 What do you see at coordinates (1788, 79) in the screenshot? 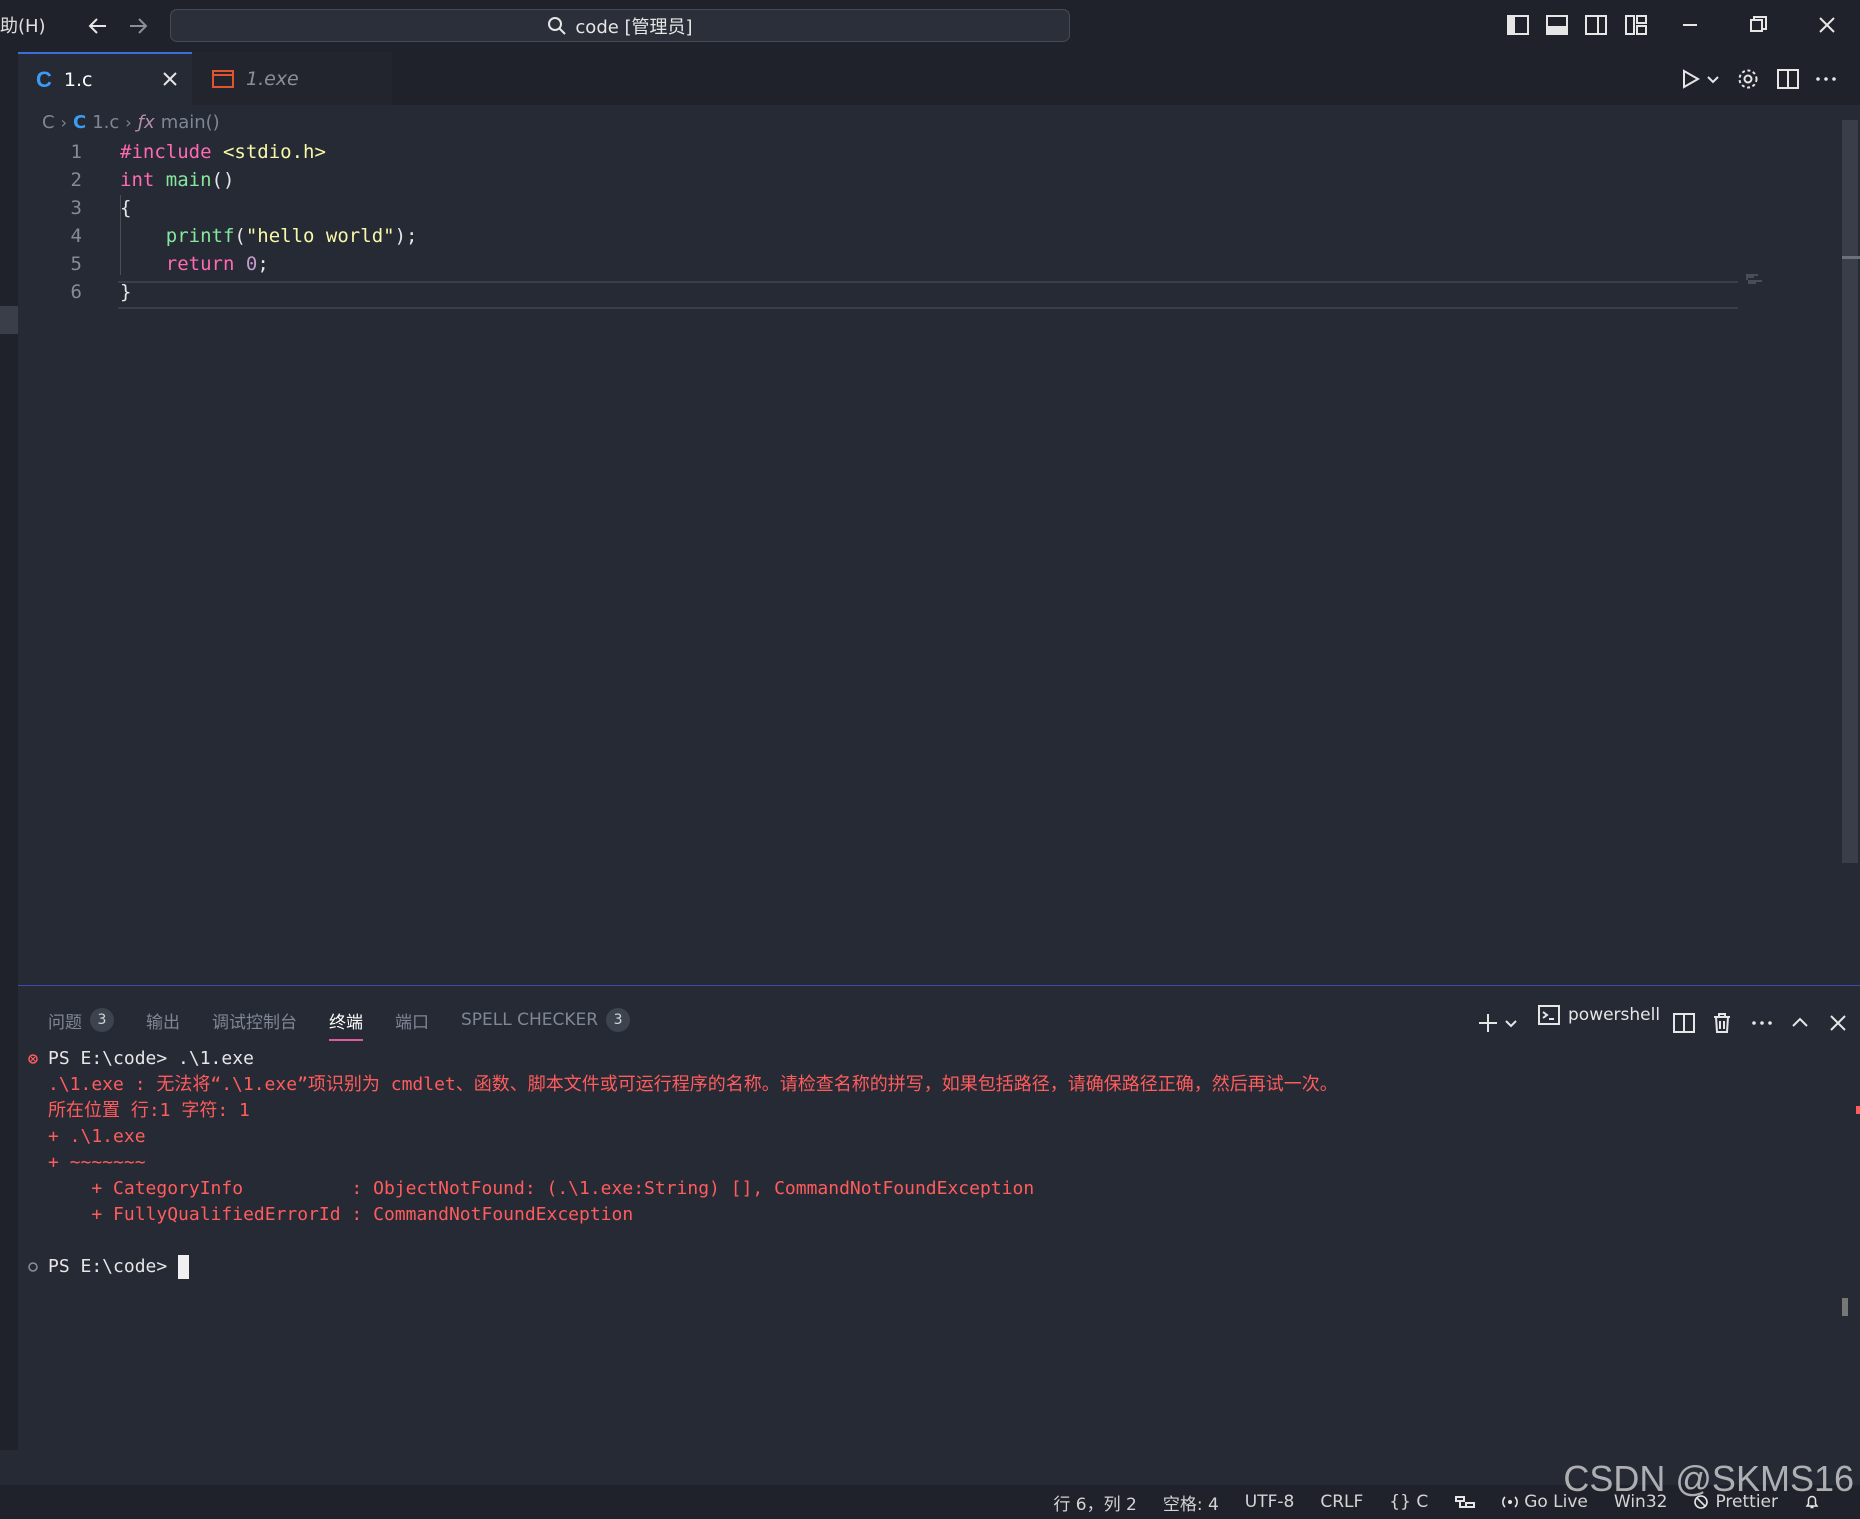
I see `split-editor-icon` at bounding box center [1788, 79].